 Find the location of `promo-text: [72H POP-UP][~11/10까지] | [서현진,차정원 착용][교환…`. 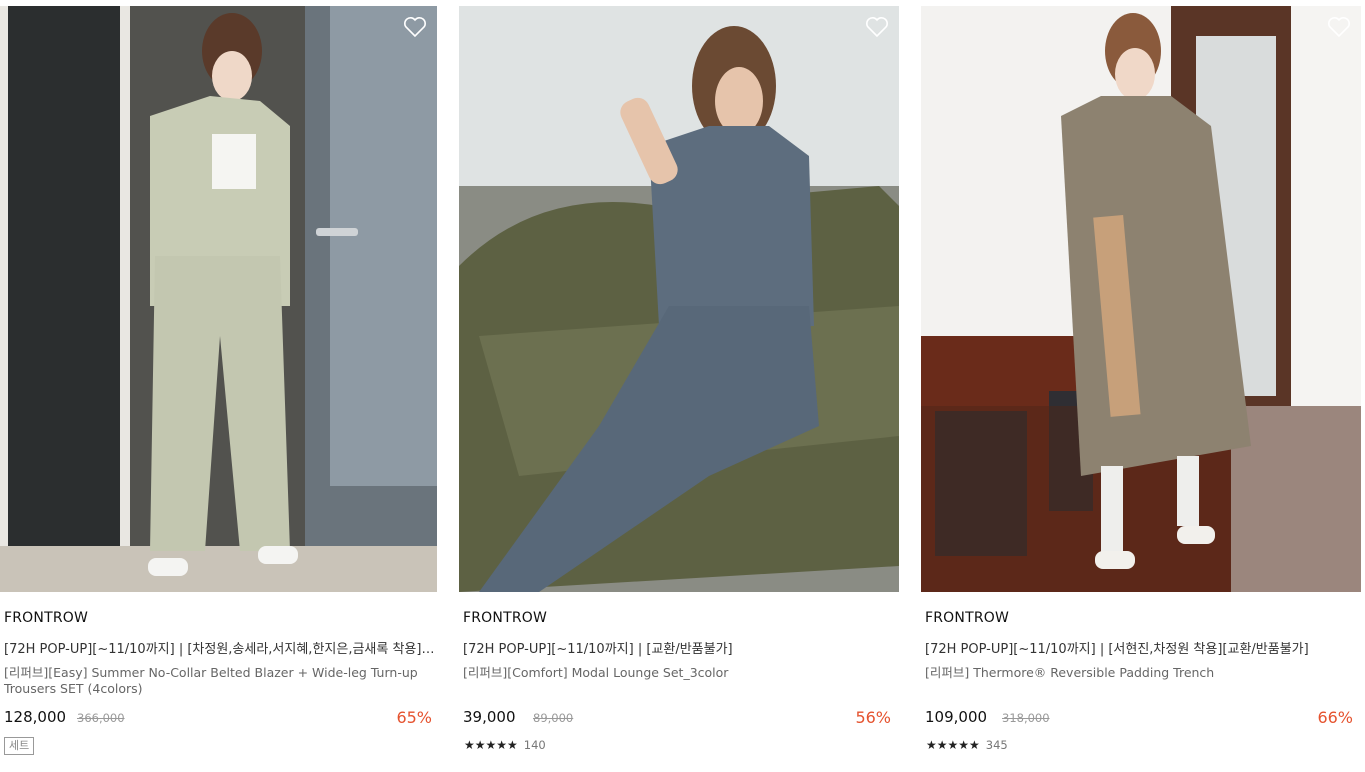

promo-text: [72H POP-UP][~11/10까지] | [서현진,차정원 착용][교환… is located at coordinates (1141, 647).